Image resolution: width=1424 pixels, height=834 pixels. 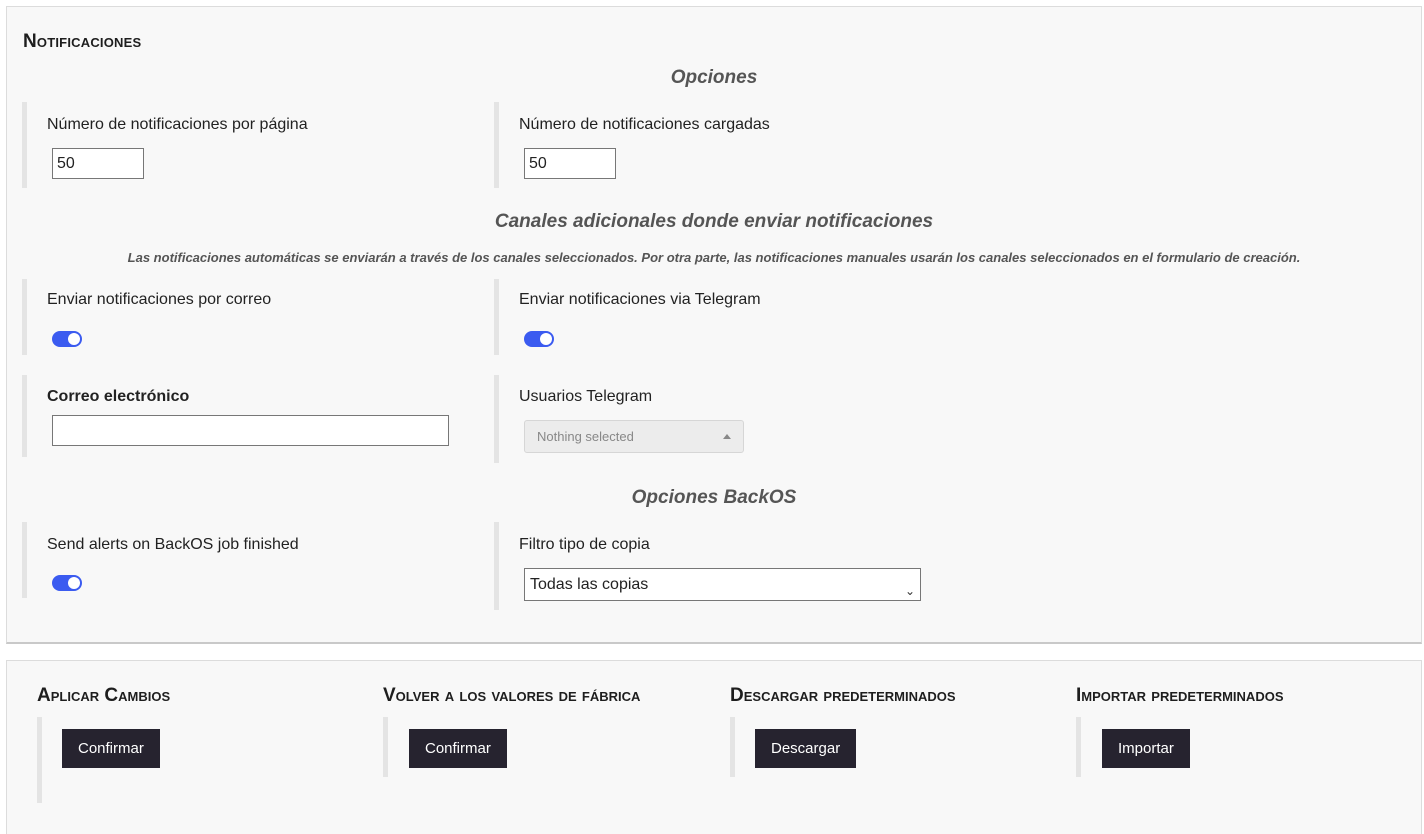 I want to click on factory-reset-title: Volver a los valores de fábrica, so click(x=512, y=695).